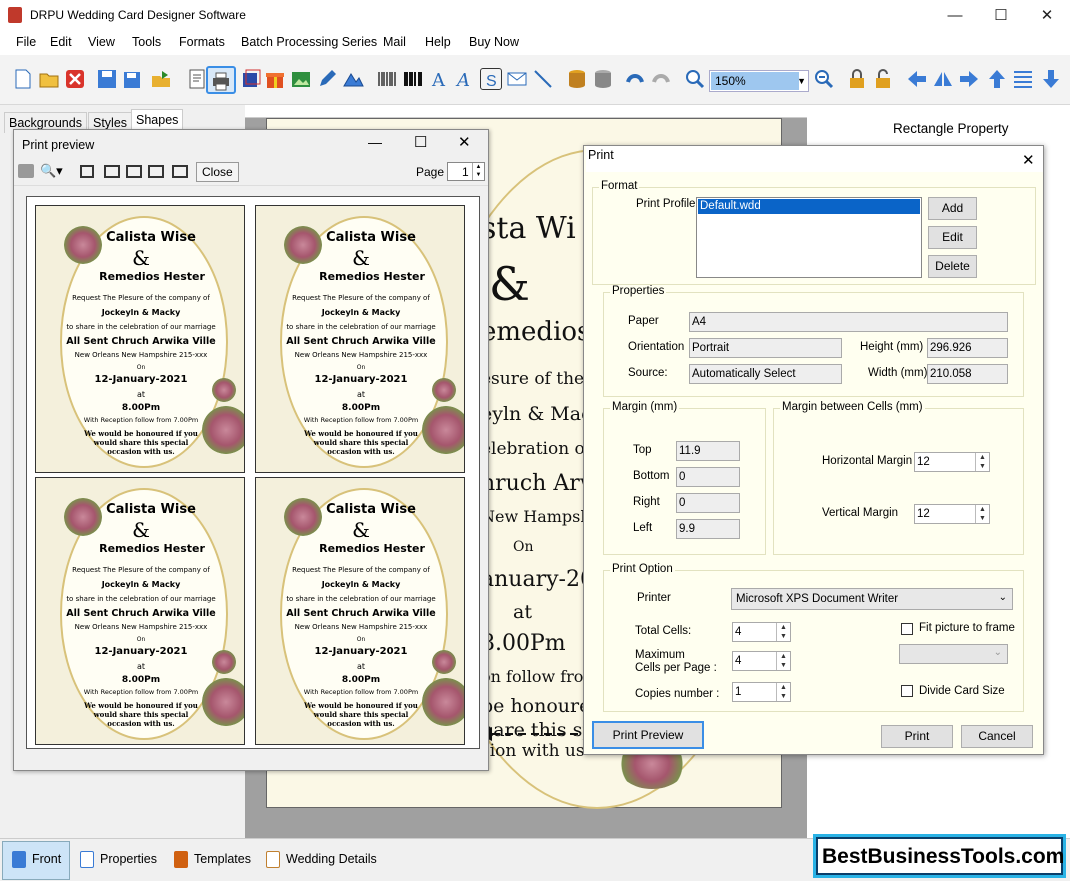 This screenshot has width=1070, height=881. What do you see at coordinates (907, 691) in the screenshot?
I see `divide-card-checkbox` at bounding box center [907, 691].